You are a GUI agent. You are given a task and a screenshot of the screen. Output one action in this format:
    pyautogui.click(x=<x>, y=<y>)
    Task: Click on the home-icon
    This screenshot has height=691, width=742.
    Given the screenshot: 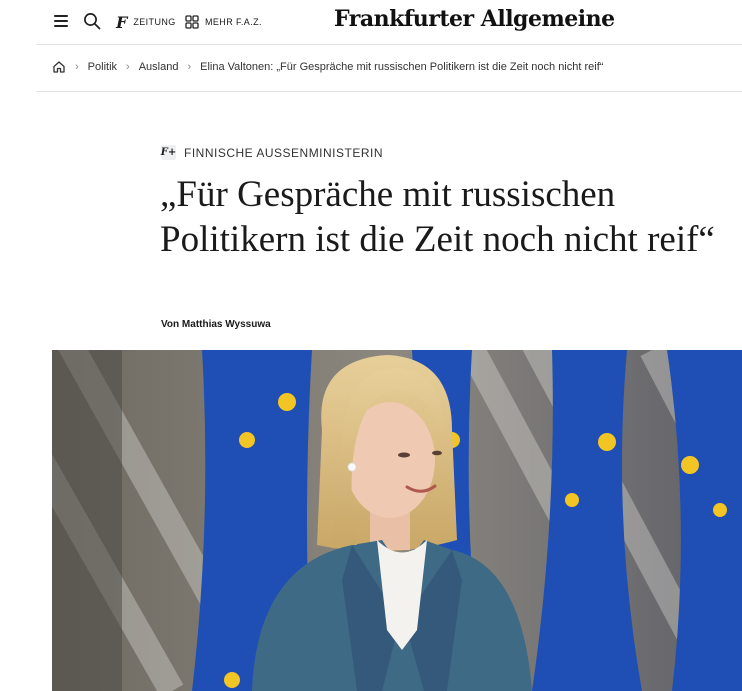 What is the action you would take?
    pyautogui.click(x=59, y=67)
    